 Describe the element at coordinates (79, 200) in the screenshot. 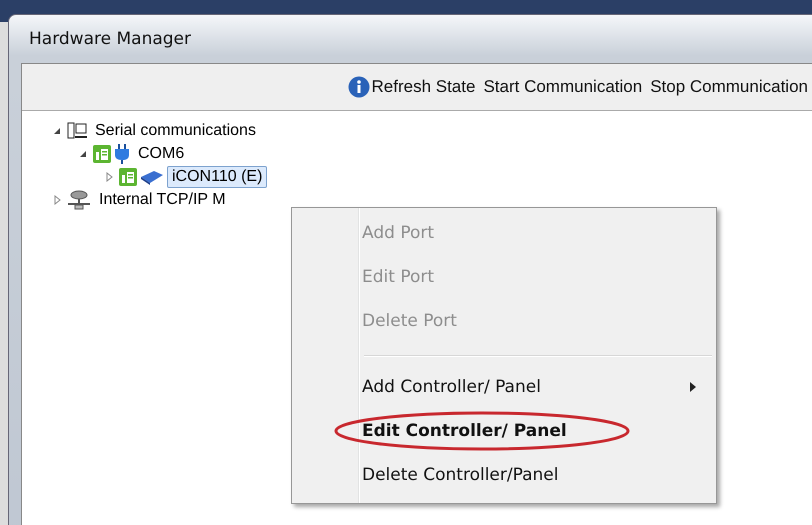

I see `network-icon` at that location.